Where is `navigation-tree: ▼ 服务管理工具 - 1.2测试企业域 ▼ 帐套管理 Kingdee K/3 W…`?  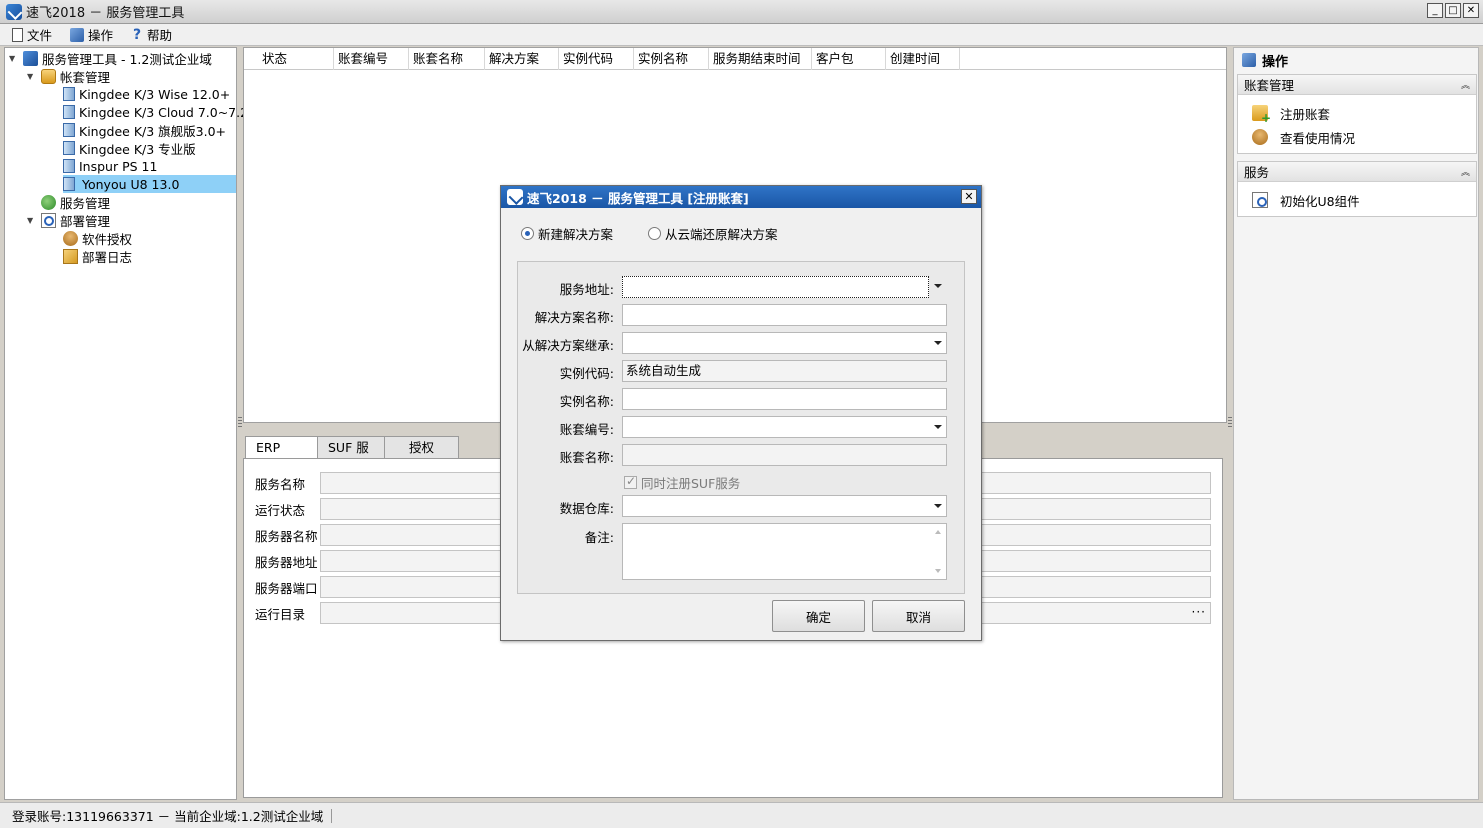 navigation-tree: ▼ 服务管理工具 - 1.2测试企业域 ▼ 帐套管理 Kingdee K/3 W… is located at coordinates (126, 423).